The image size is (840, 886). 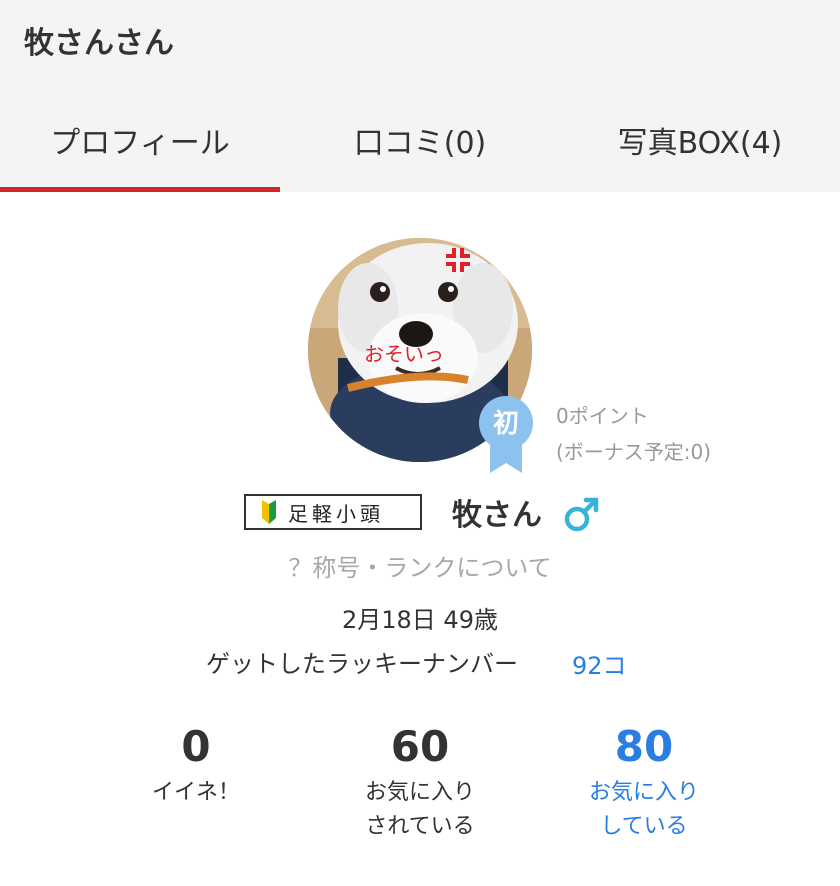 What do you see at coordinates (99, 43) in the screenshot?
I see `page-title: 牧さんさん` at bounding box center [99, 43].